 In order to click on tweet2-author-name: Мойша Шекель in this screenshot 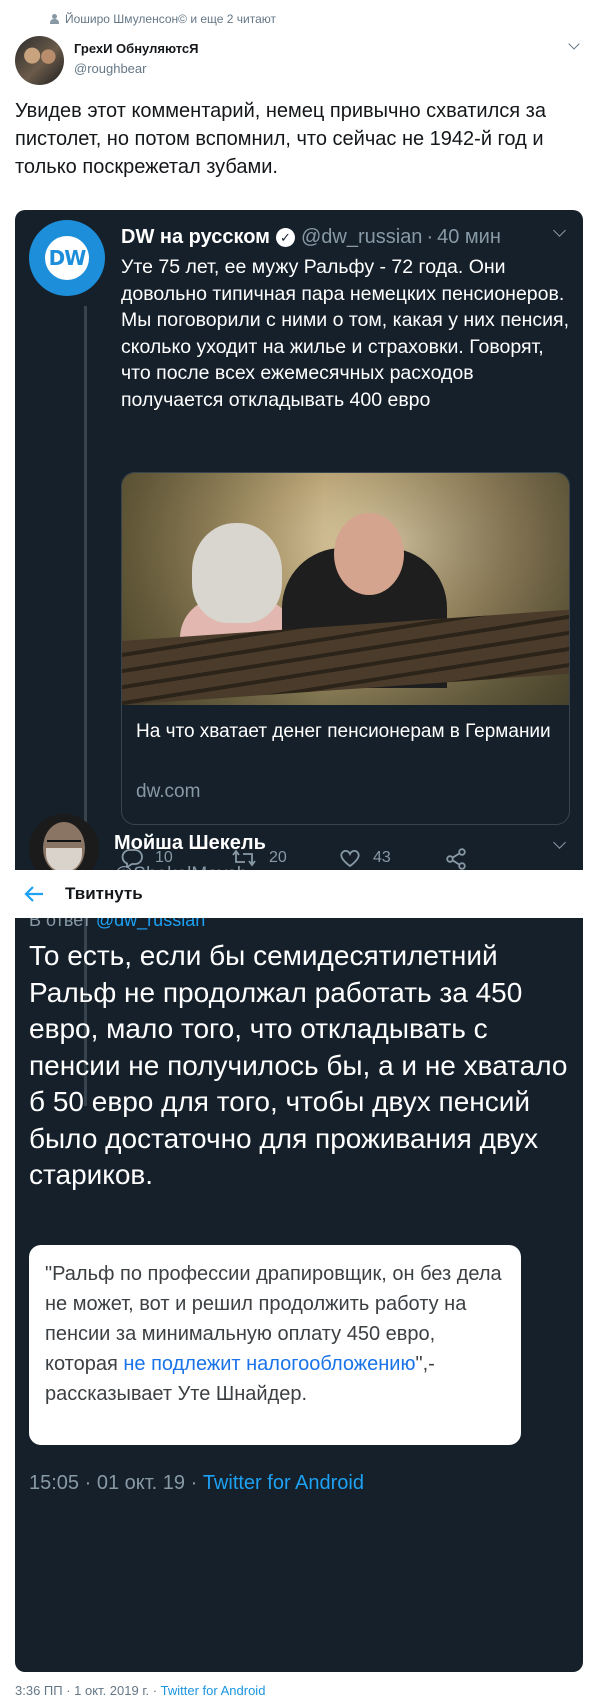, I will do `click(190, 843)`.